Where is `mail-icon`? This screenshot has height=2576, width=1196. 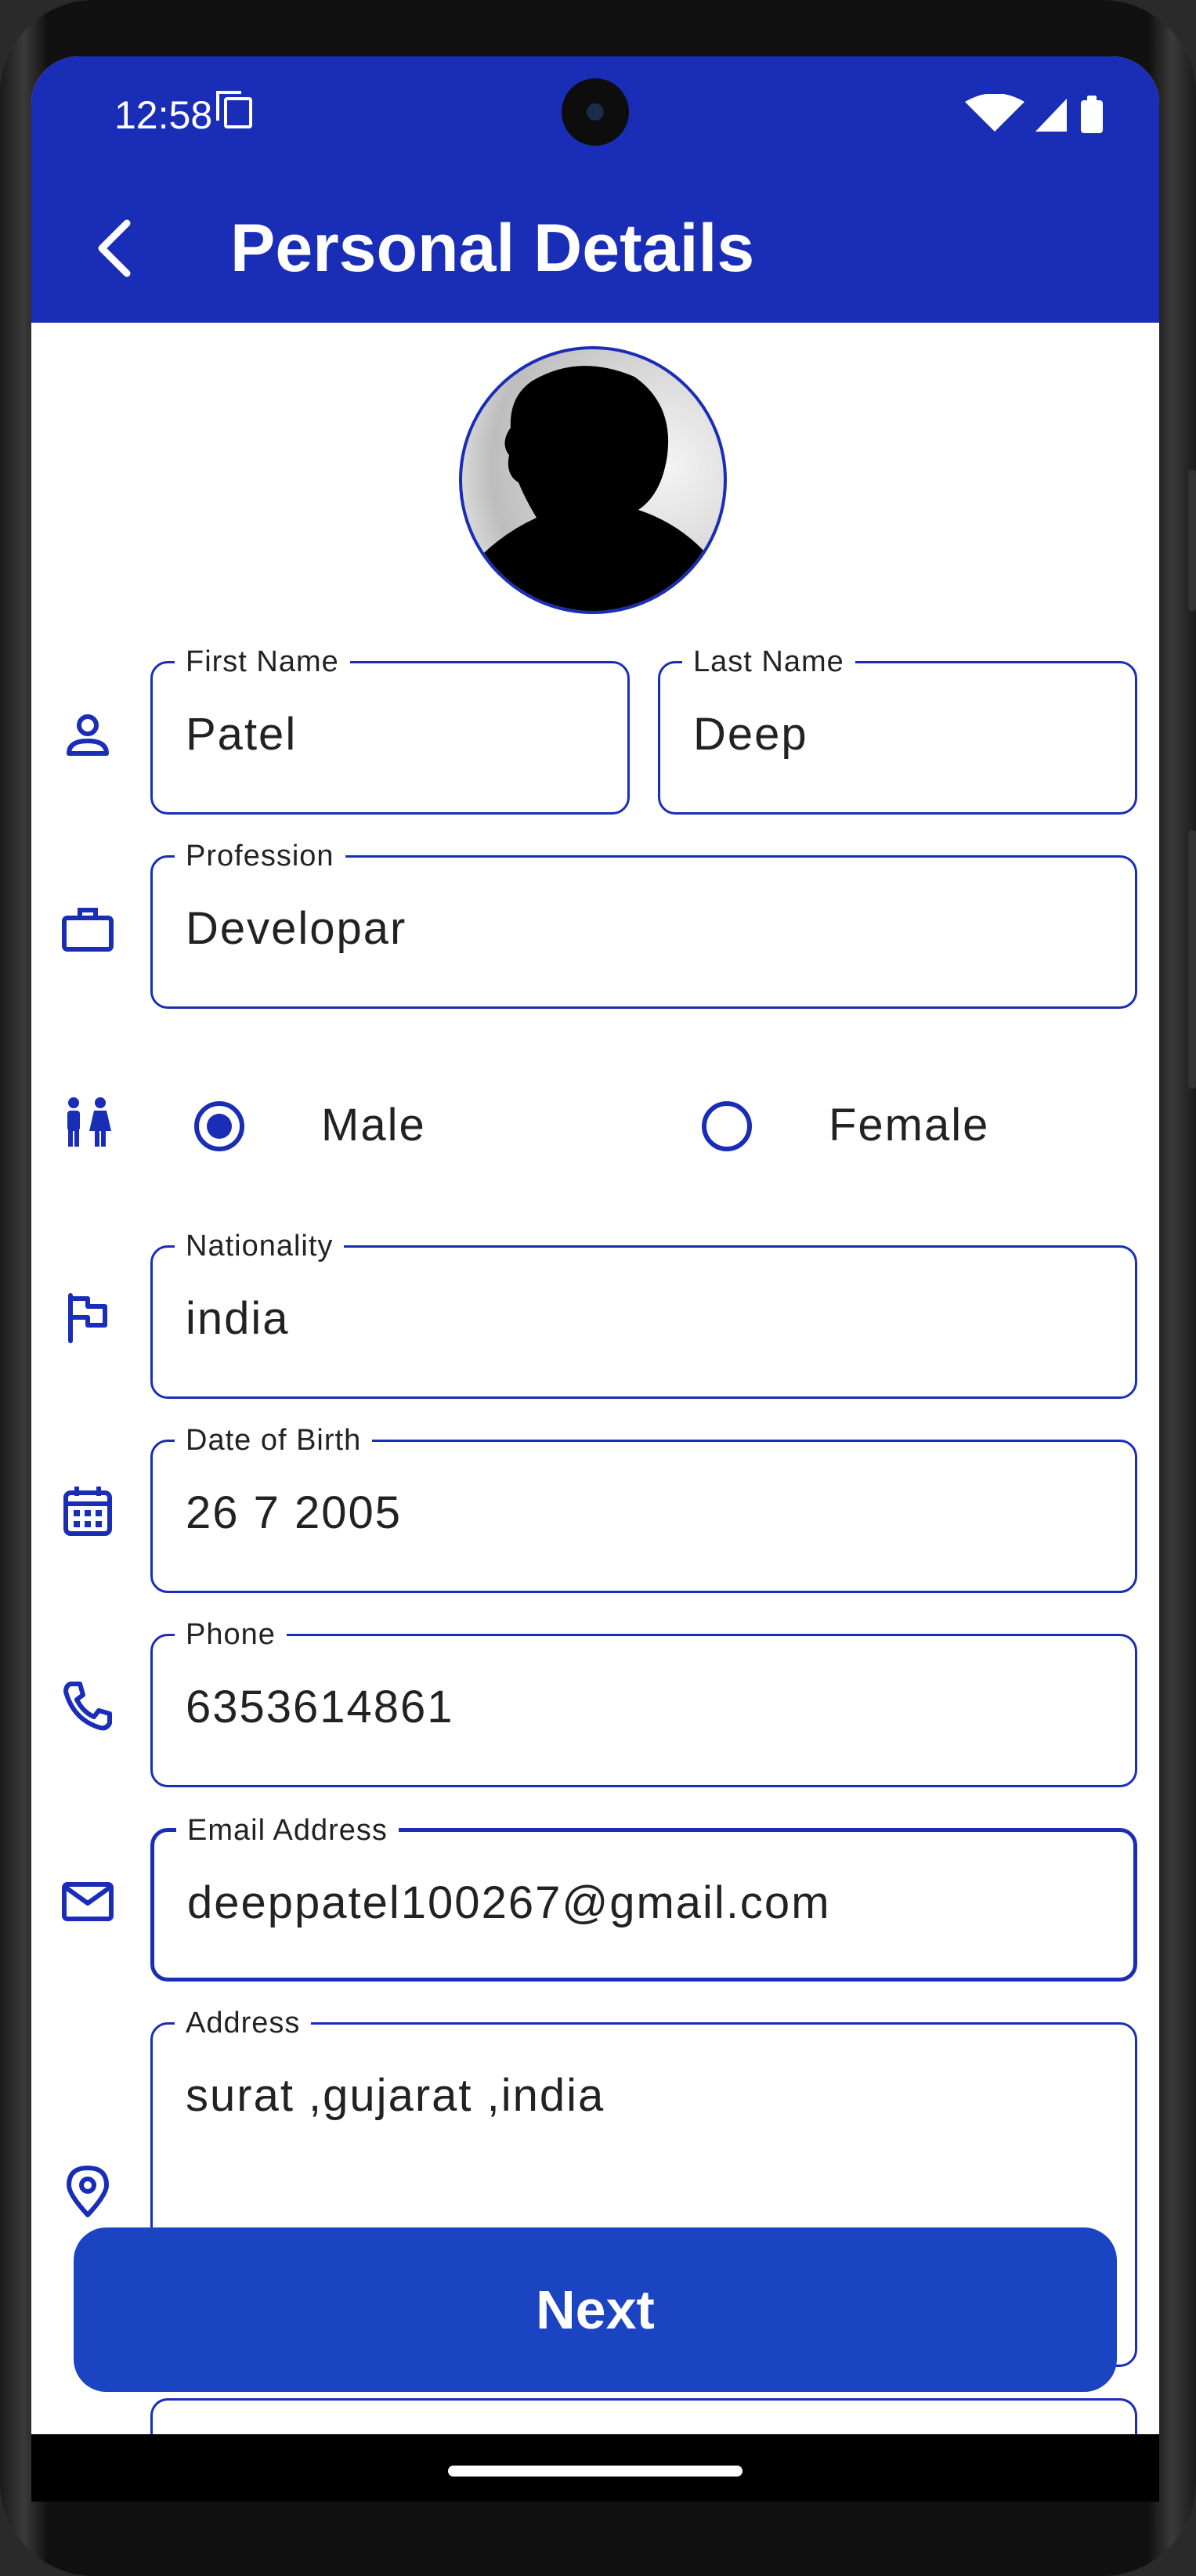 mail-icon is located at coordinates (88, 1901).